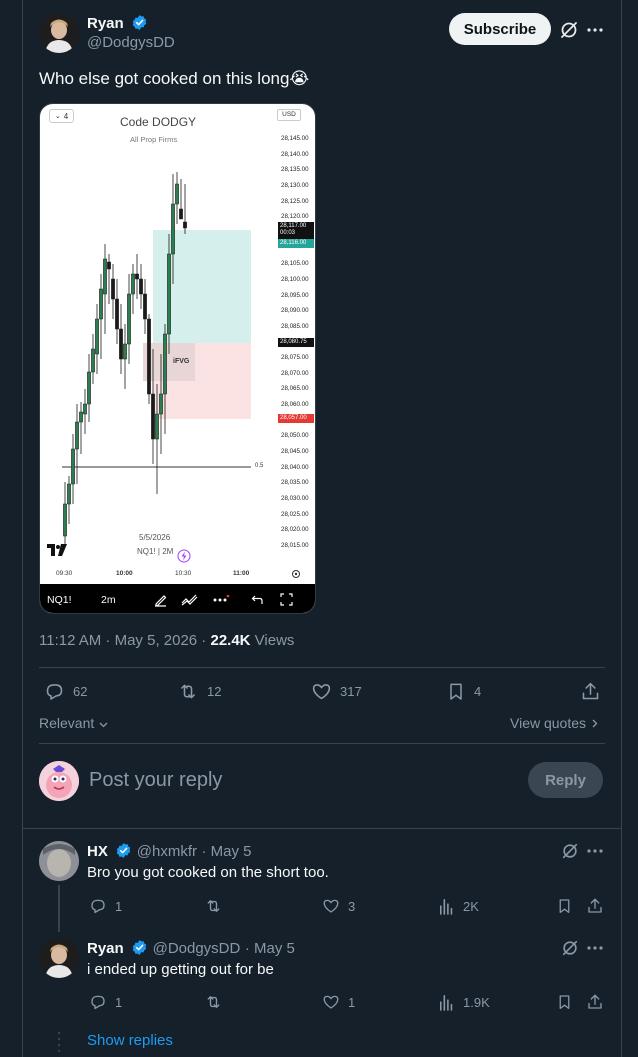 The image size is (638, 1057). What do you see at coordinates (180, 969) in the screenshot?
I see `reply-text: i ended up getting out for be` at bounding box center [180, 969].